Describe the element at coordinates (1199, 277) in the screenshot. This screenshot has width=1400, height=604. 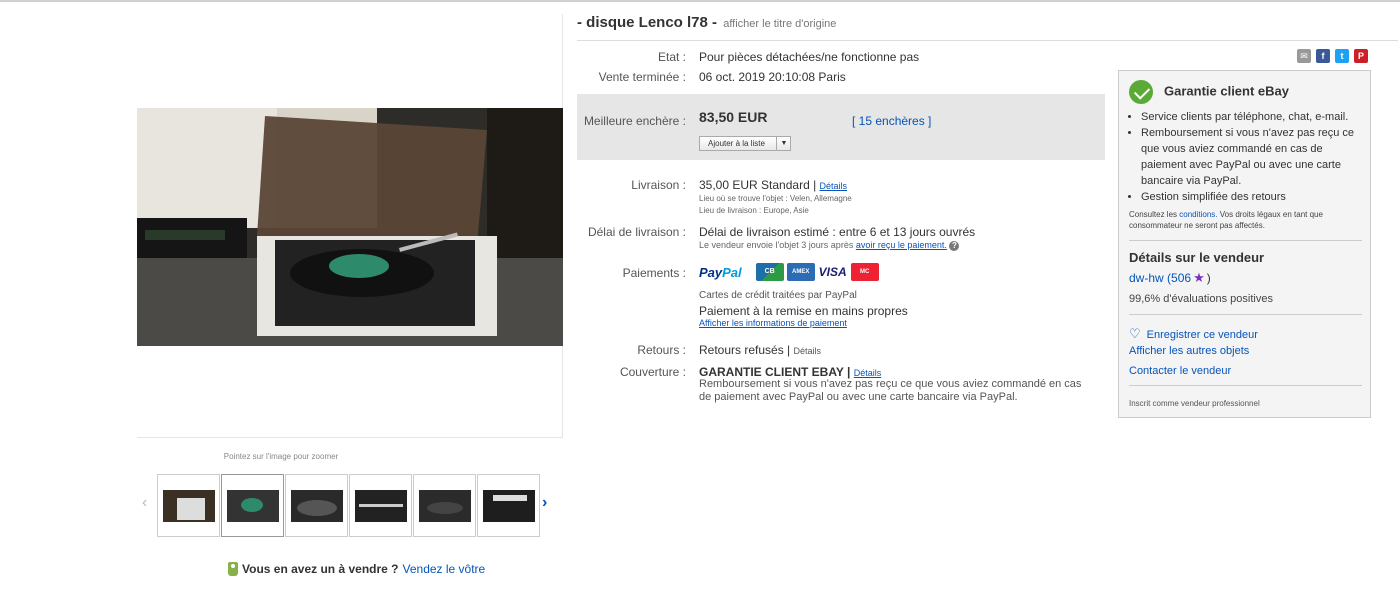
I see `star-icon: ★` at that location.